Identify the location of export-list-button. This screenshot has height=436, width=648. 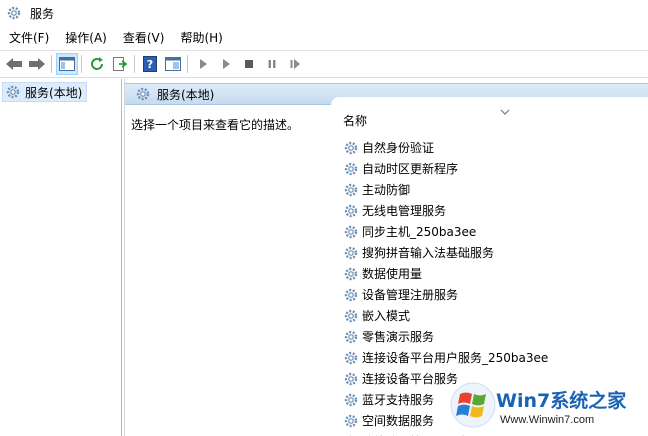
(120, 64).